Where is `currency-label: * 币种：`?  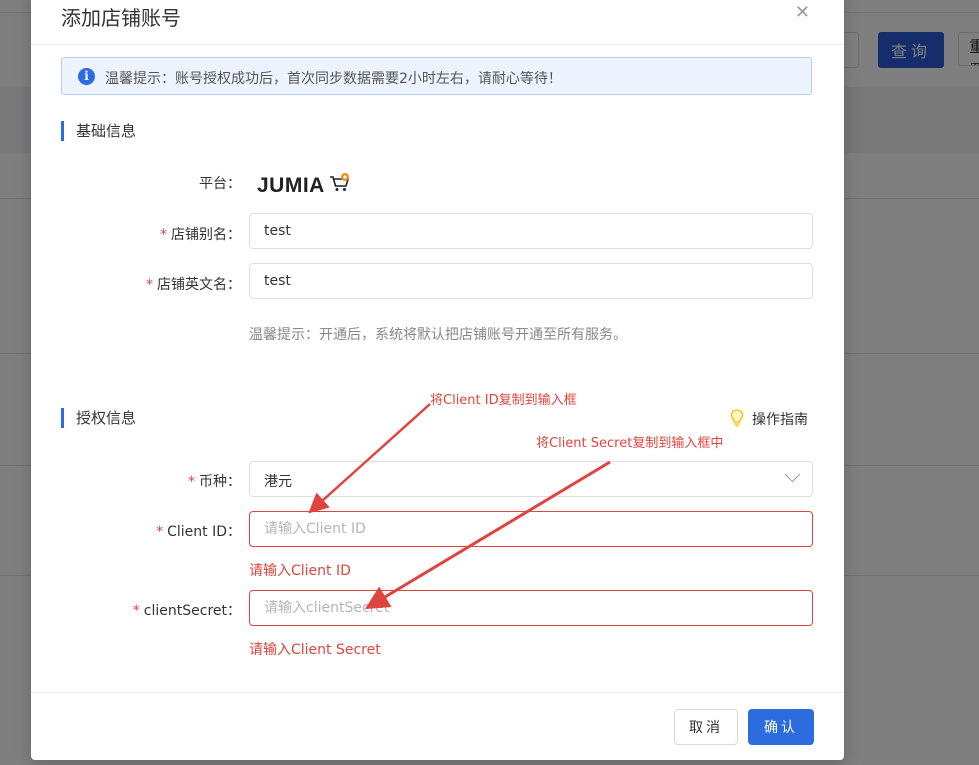 currency-label: * 币种： is located at coordinates (214, 482).